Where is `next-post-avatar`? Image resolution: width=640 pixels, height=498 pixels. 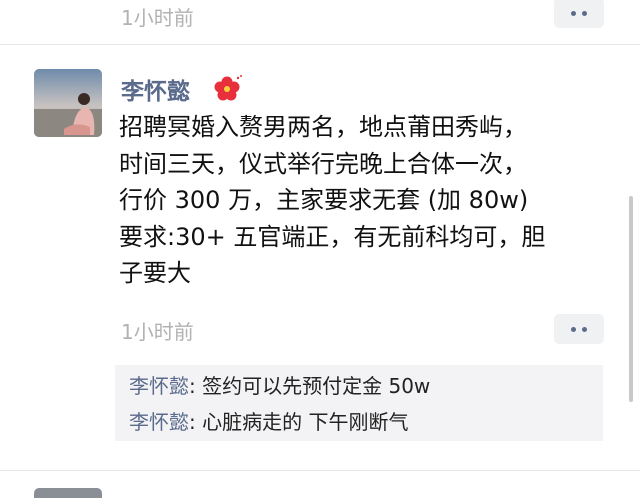 next-post-avatar is located at coordinates (68, 493).